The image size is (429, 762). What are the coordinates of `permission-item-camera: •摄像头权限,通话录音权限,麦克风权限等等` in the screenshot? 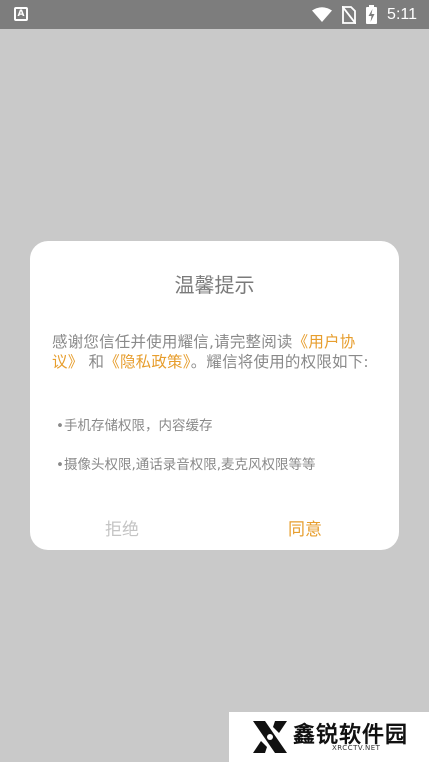 It's located at (186, 465).